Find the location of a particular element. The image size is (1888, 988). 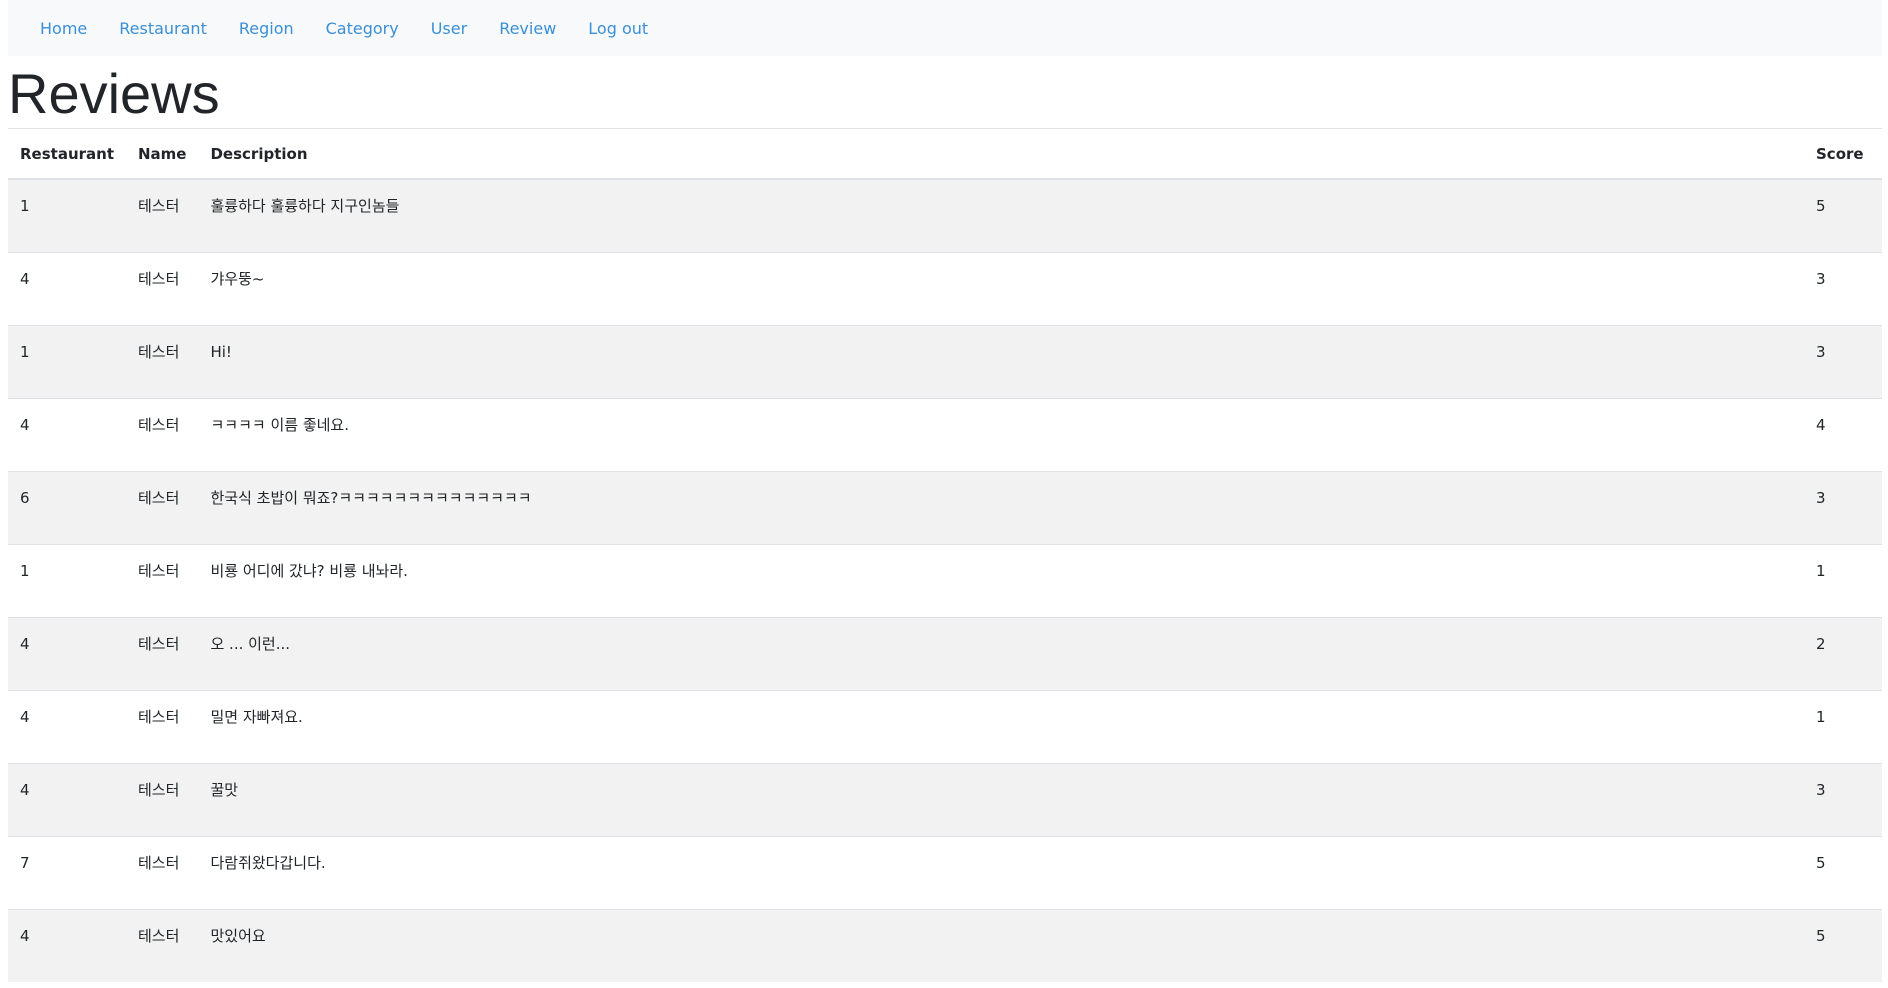

table-row: 6 테스터 한국식 초밥이 뭐죠?ㅋㅋㅋㅋㅋㅋㅋㅋㅋㅋㅋㅋㅋㅋ 3 is located at coordinates (945, 507).